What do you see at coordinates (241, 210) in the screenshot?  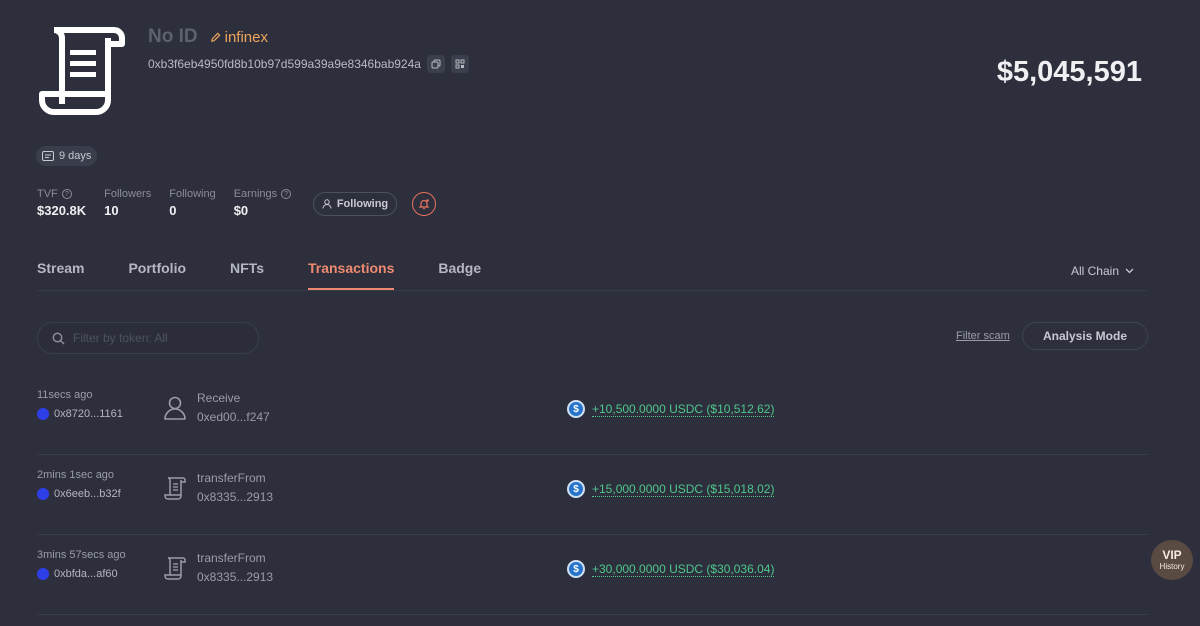 I see `stat-value: $0` at bounding box center [241, 210].